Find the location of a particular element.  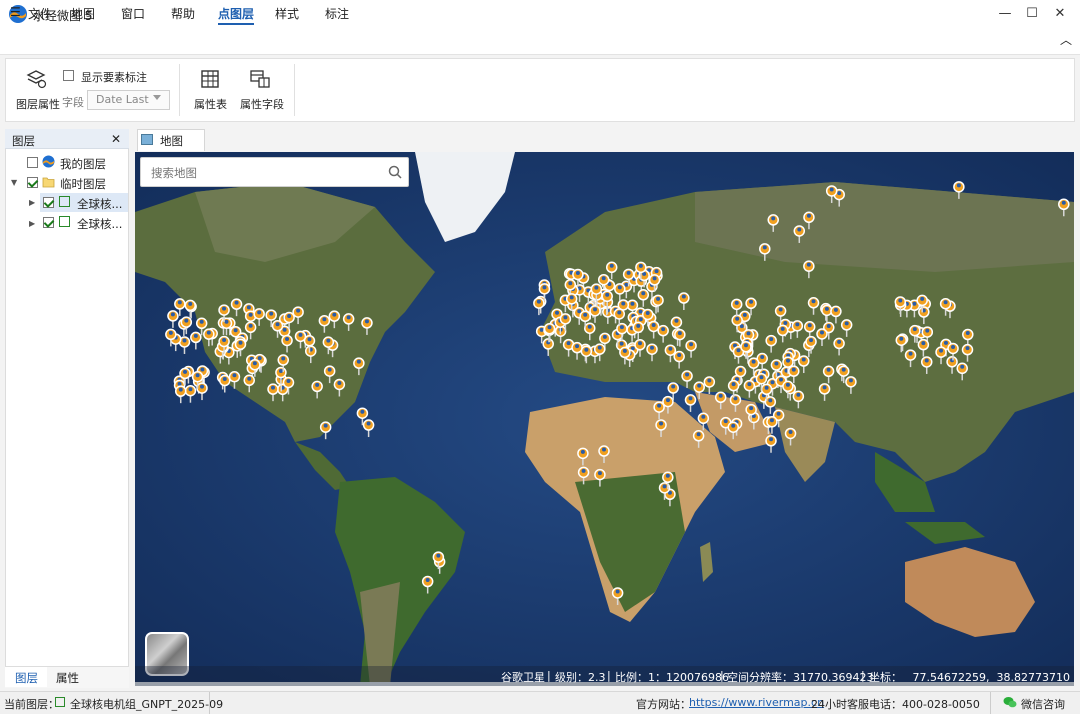

chevron-down-icon is located at coordinates (157, 97).